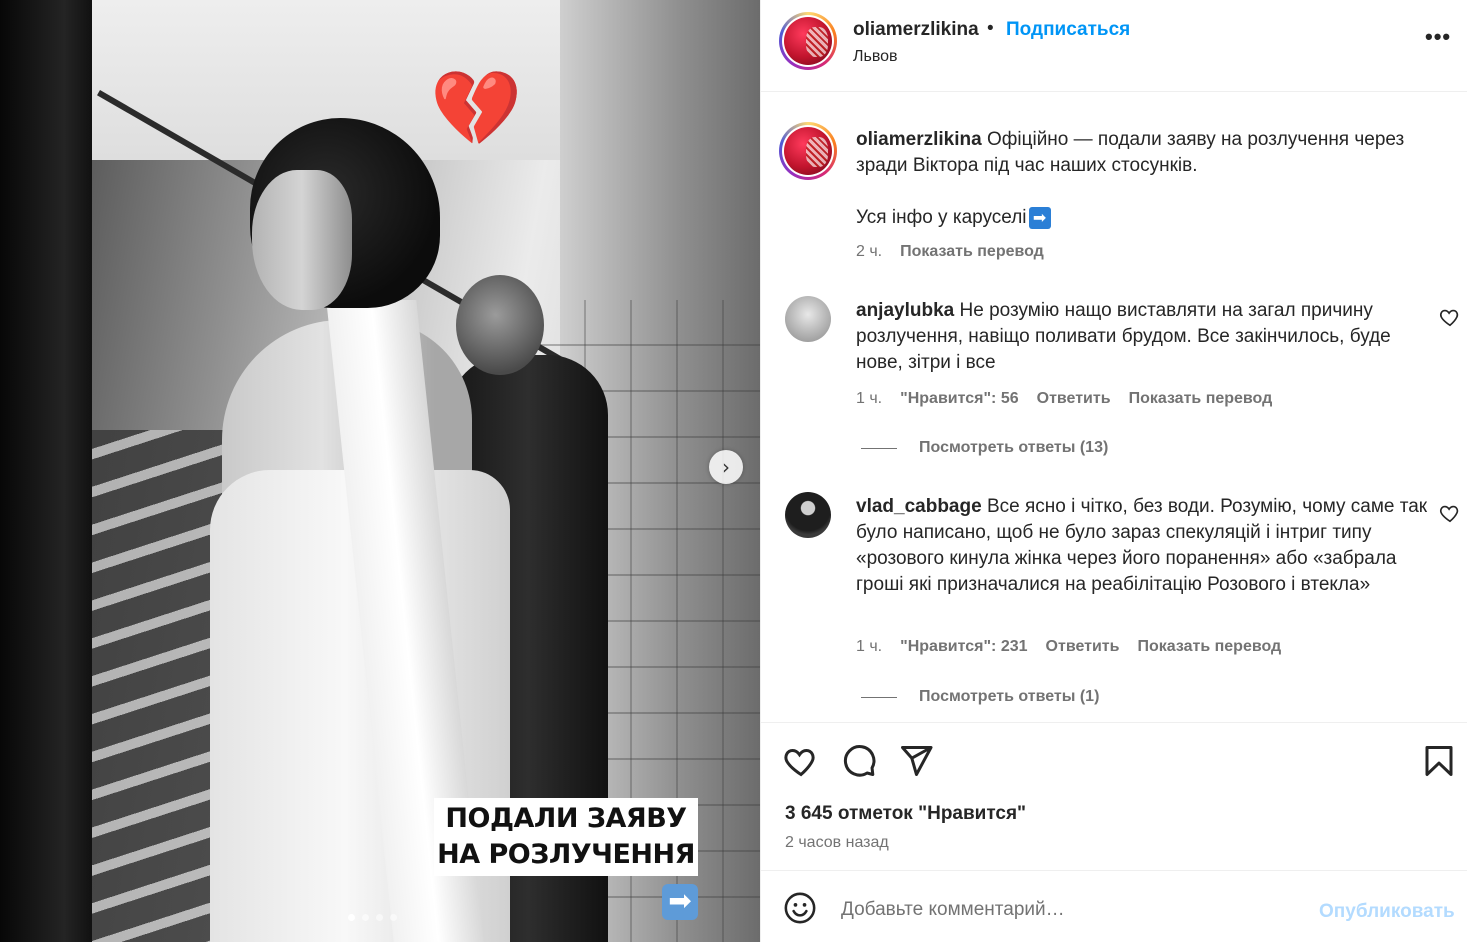  I want to click on emoji-icon, so click(800, 908).